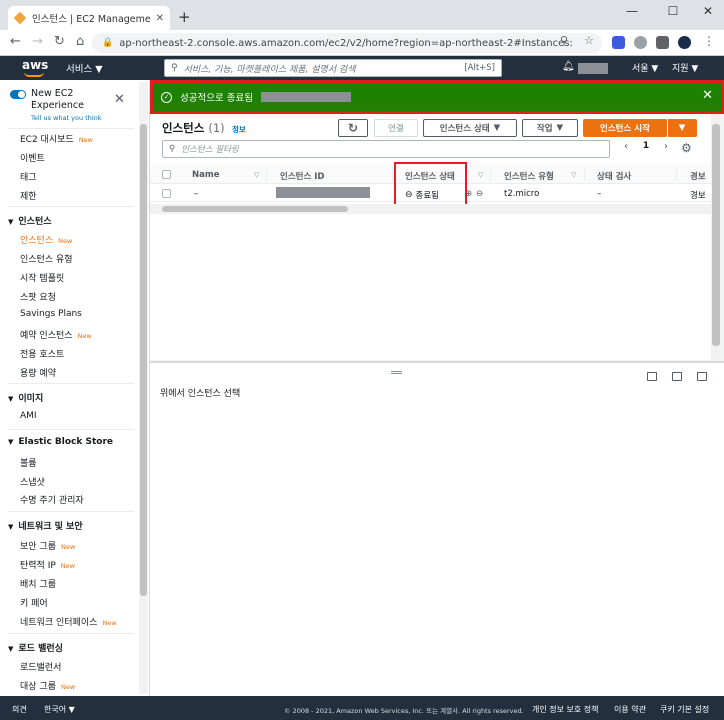 Image resolution: width=724 pixels, height=720 pixels. I want to click on sidebar-item-limits: 제한, so click(28, 195).